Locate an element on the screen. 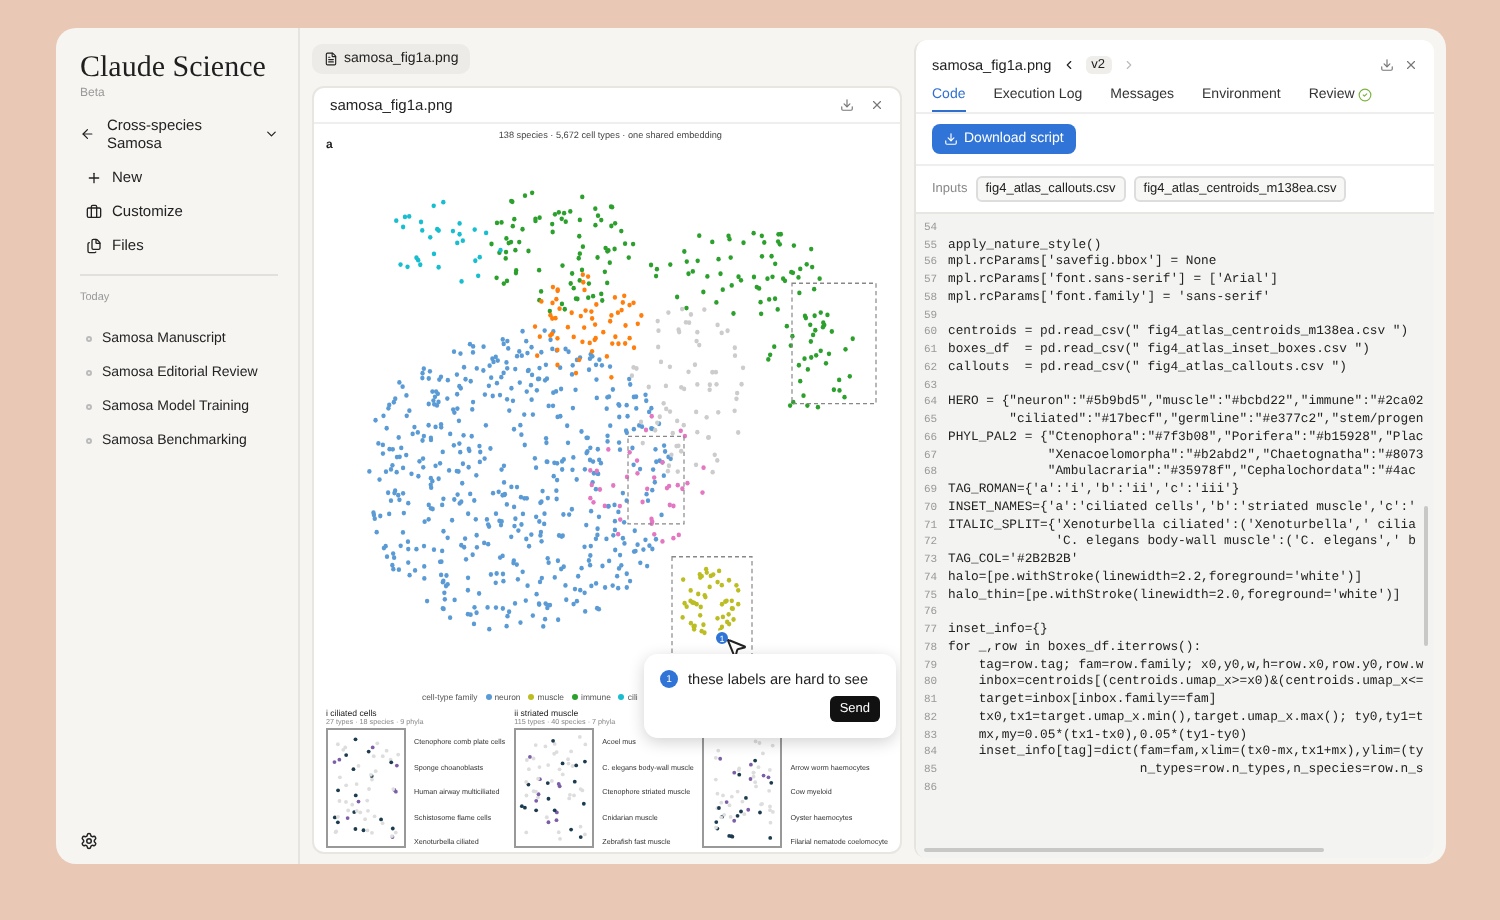  chevron-left-icon is located at coordinates (1068, 65).